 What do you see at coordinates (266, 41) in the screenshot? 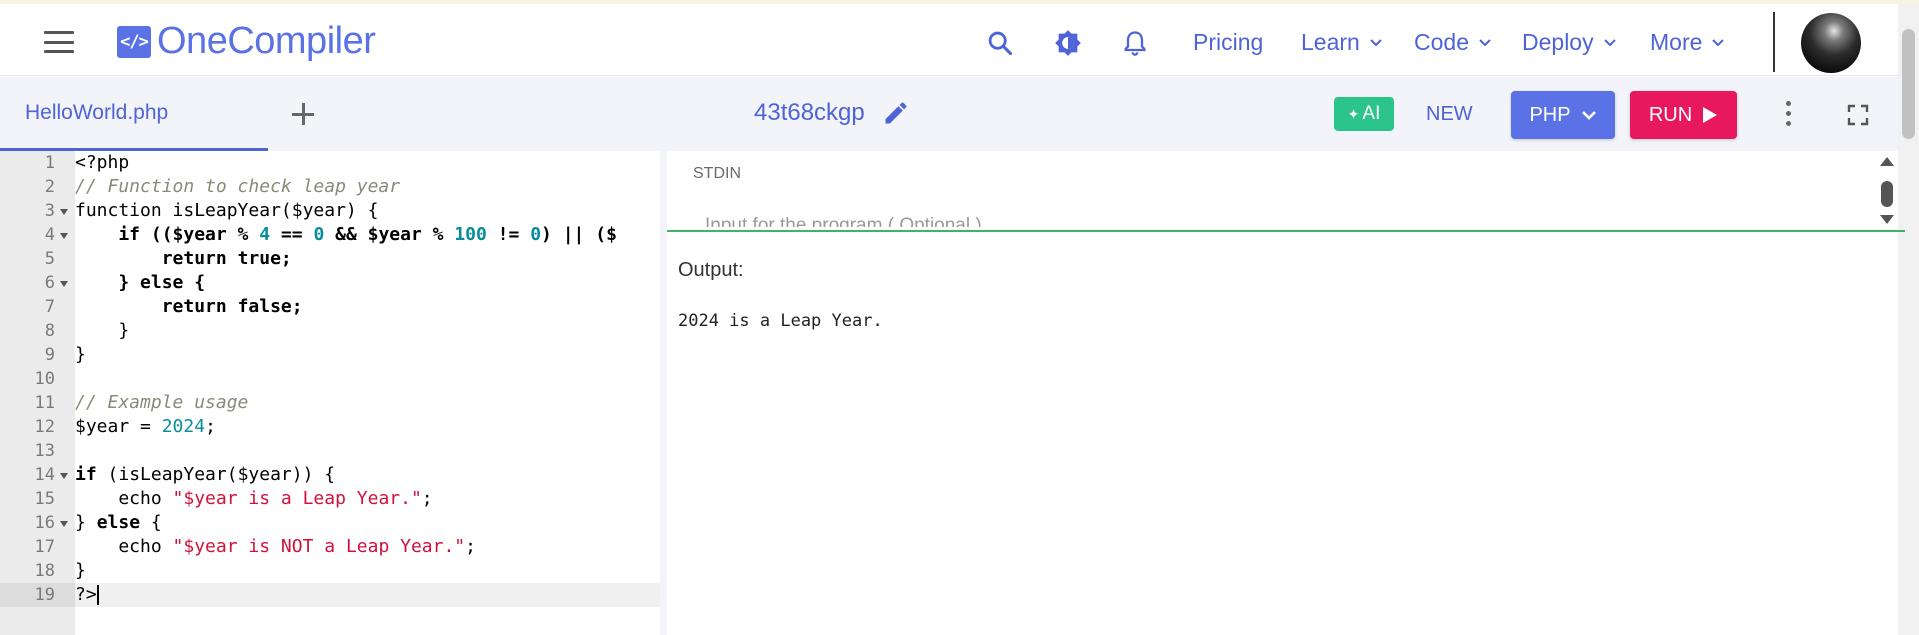
I see `logo-text: OneCompiler` at bounding box center [266, 41].